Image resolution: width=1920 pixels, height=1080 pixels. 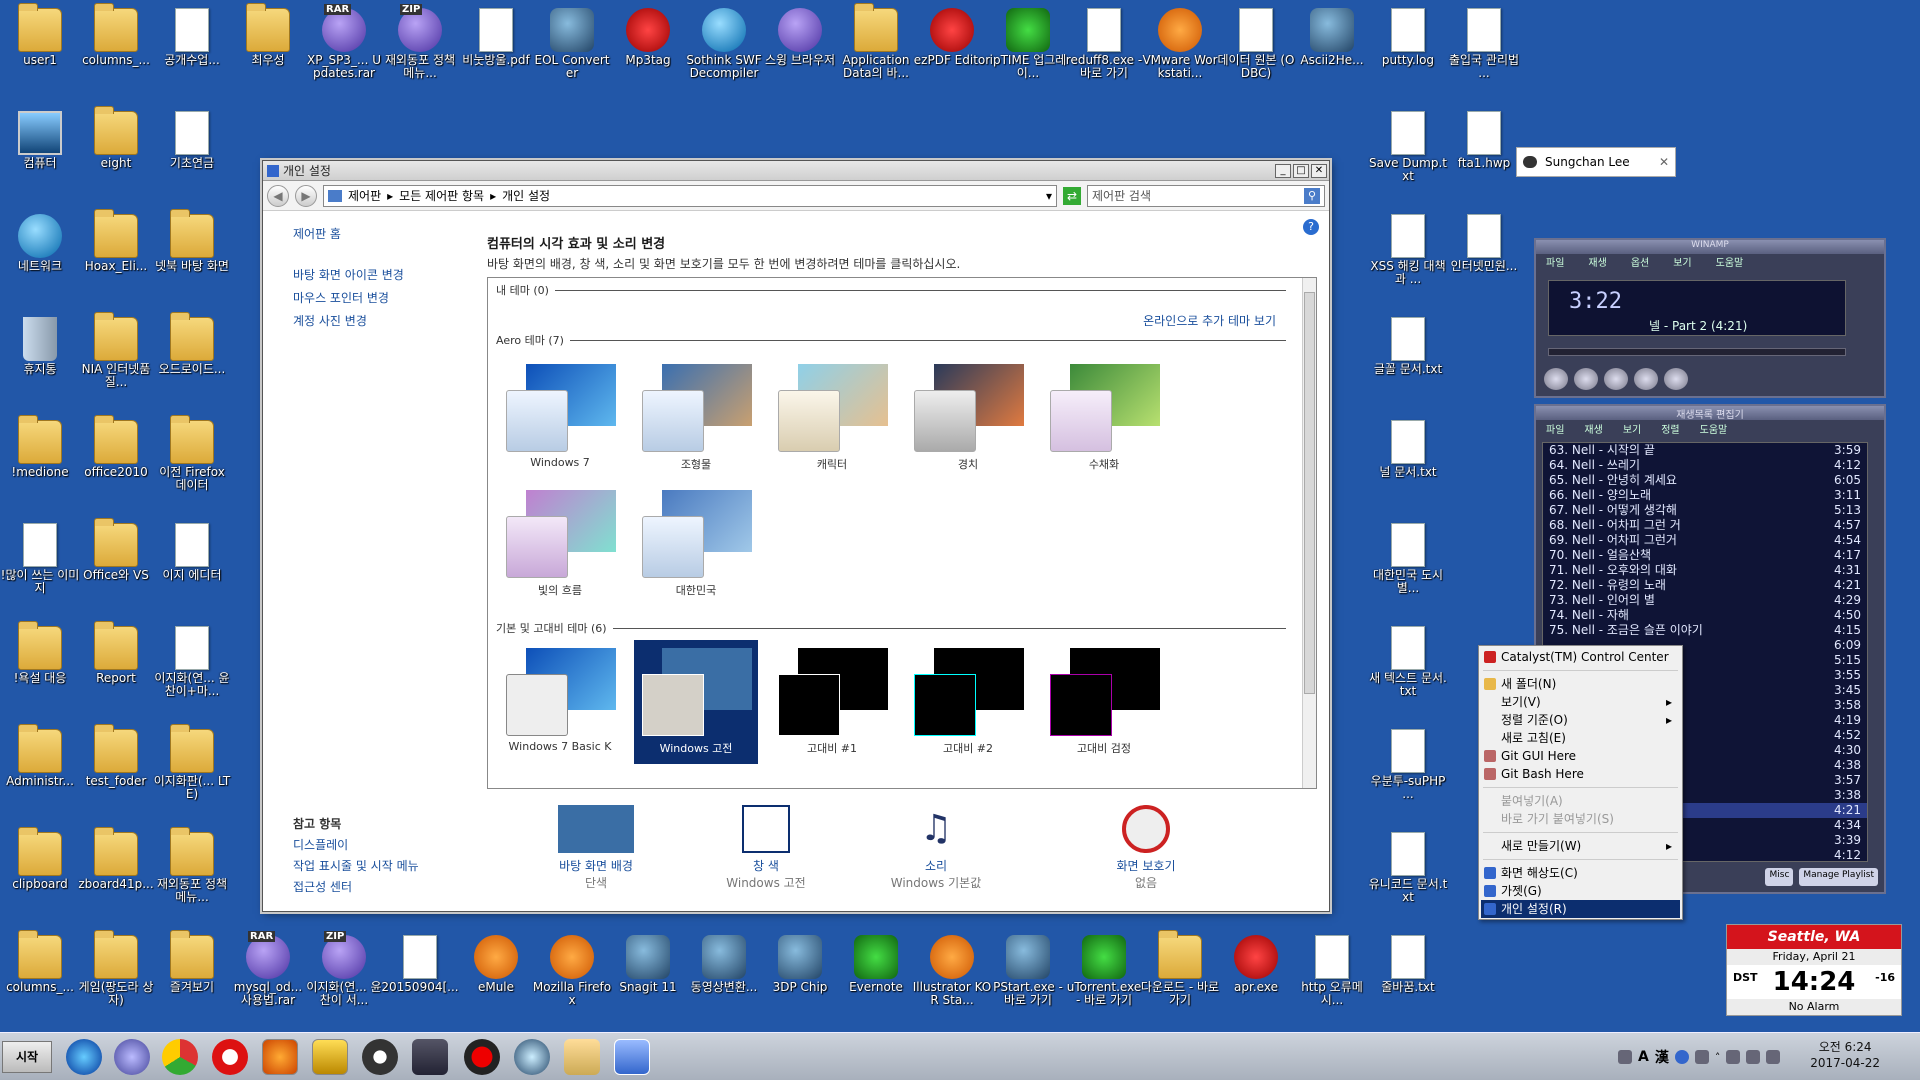 What do you see at coordinates (572, 977) in the screenshot?
I see `desktop-icon: Mozilla Firefox` at bounding box center [572, 977].